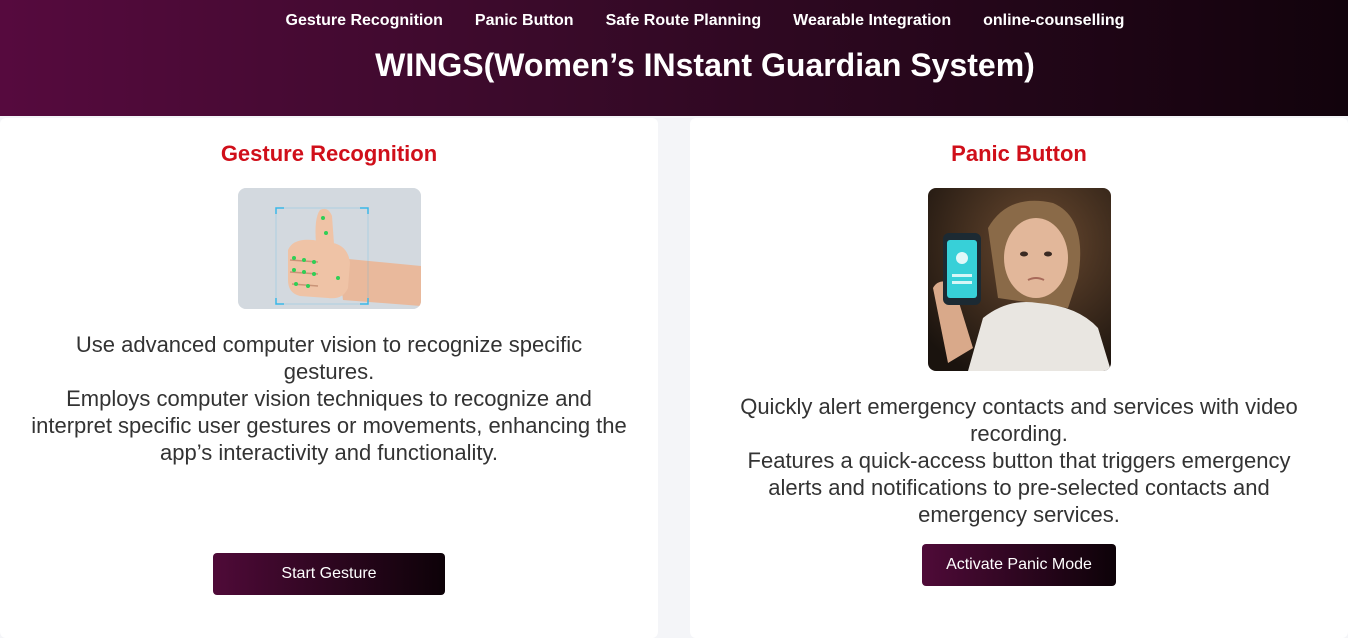 This screenshot has height=638, width=1348. I want to click on card-title: Panic Button, so click(1019, 153).